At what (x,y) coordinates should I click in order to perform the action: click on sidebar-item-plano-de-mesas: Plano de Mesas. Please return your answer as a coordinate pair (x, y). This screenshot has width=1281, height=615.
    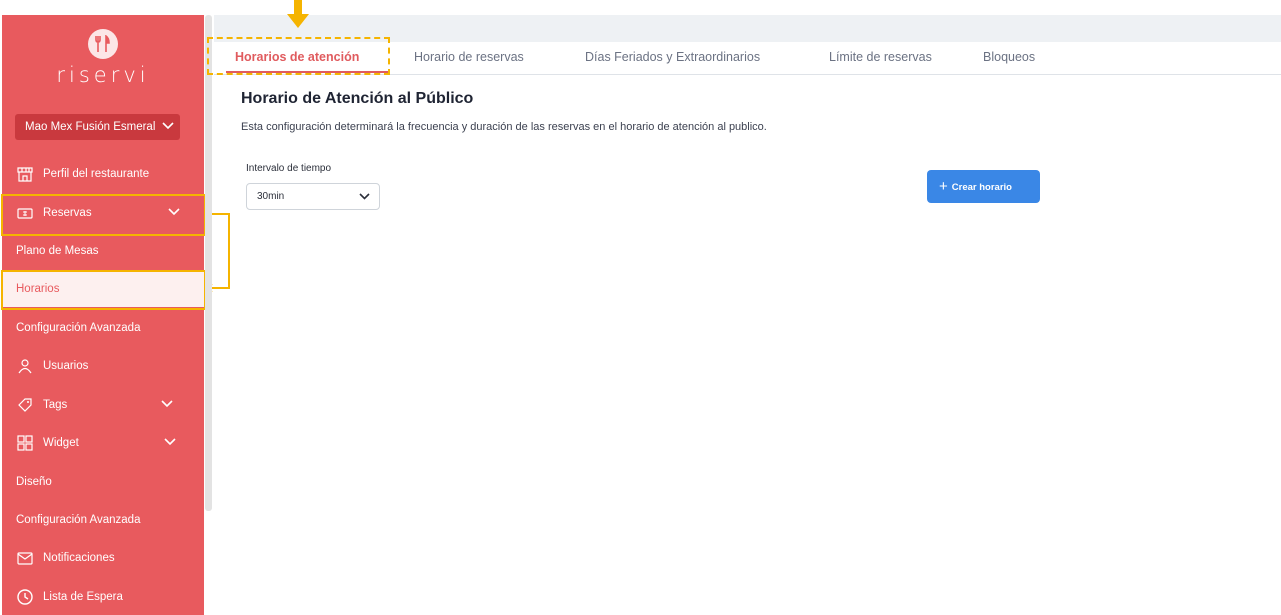
    Looking at the image, I should click on (103, 251).